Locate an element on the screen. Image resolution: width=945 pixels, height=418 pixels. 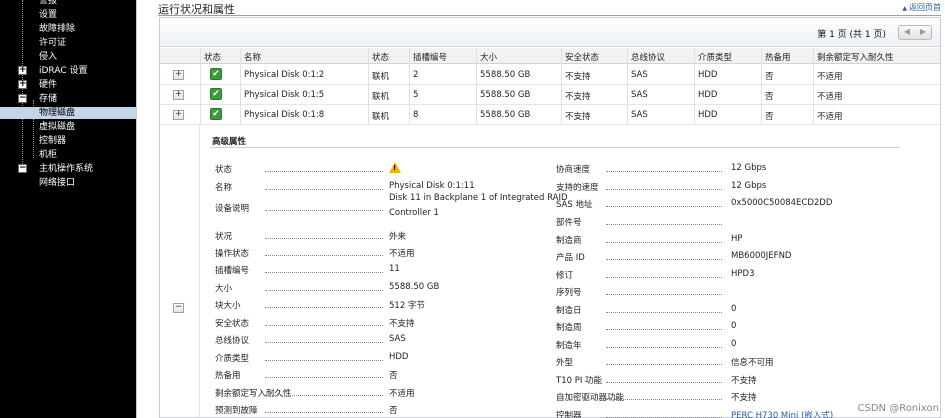
column-header: 名称 is located at coordinates (252, 57).